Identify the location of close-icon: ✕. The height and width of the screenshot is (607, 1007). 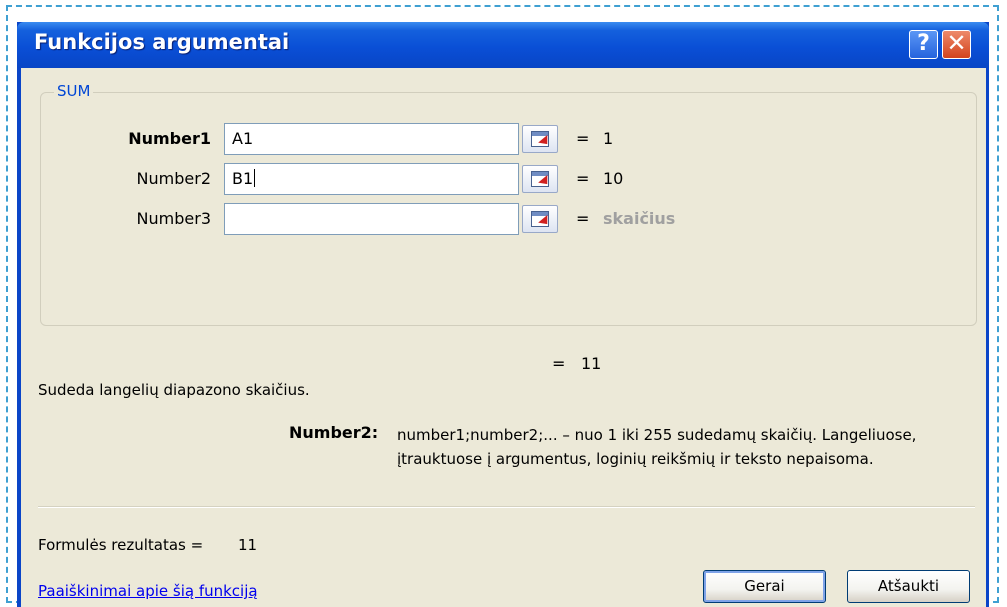
(956, 43).